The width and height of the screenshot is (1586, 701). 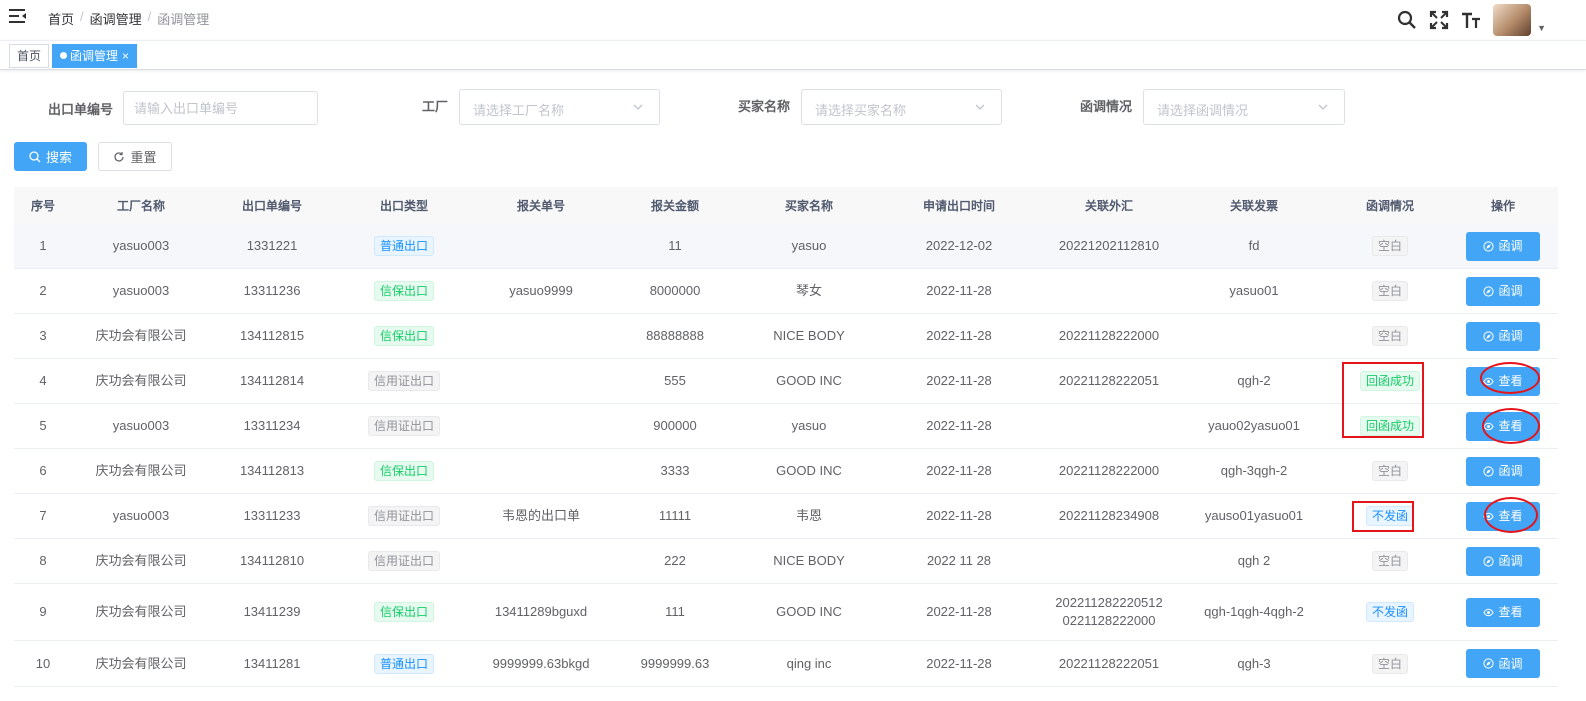 What do you see at coordinates (403, 663) in the screenshot?
I see `export-type-badge: 普通出口` at bounding box center [403, 663].